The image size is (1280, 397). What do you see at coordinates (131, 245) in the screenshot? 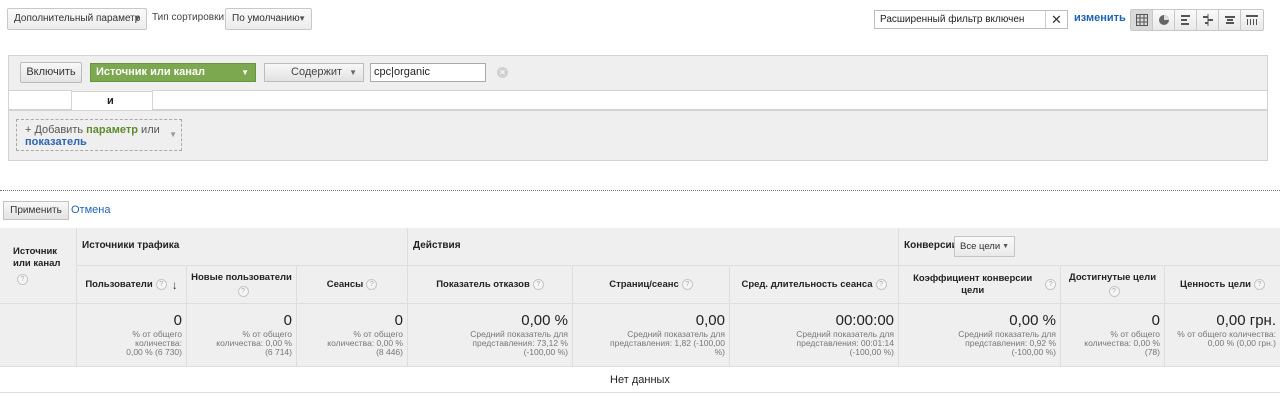
I see `group-acquisition-label: Источники трафика` at bounding box center [131, 245].